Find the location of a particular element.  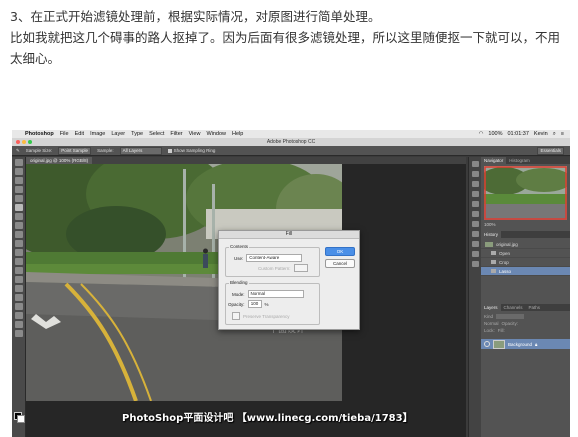

menu-app-name: Photoshop is located at coordinates (39, 134).